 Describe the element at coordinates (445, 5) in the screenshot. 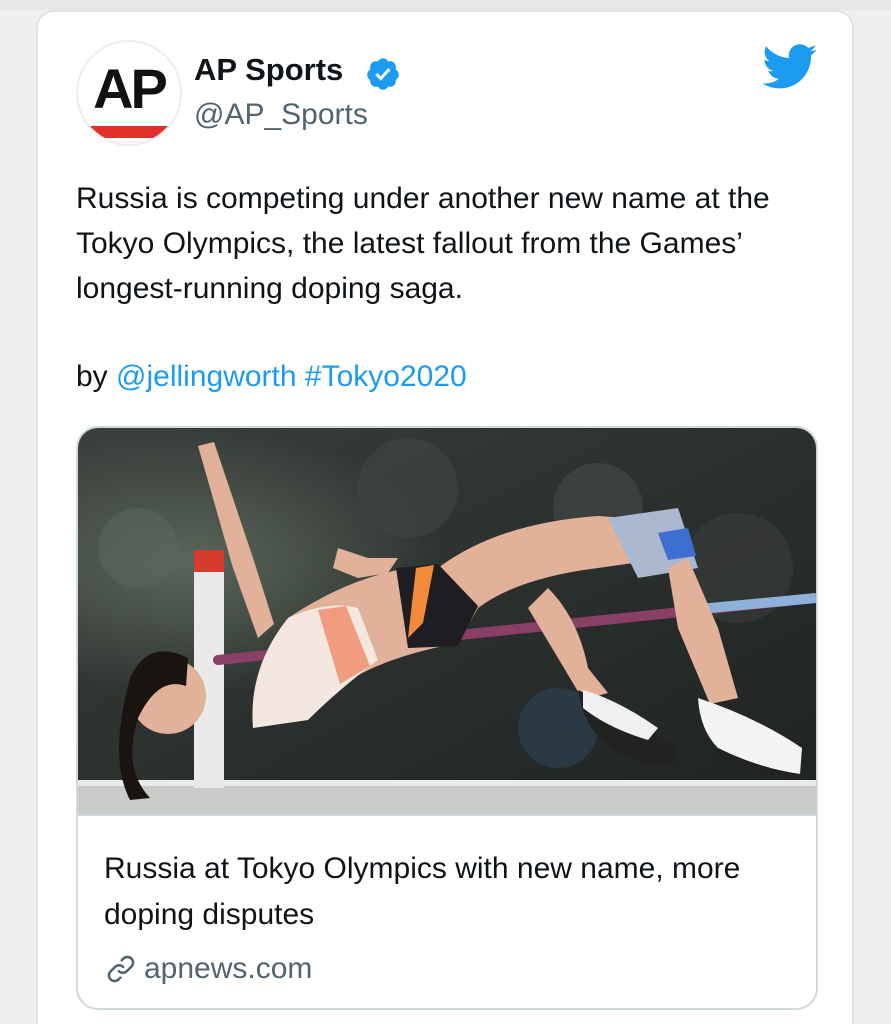

I see `top-edge` at that location.